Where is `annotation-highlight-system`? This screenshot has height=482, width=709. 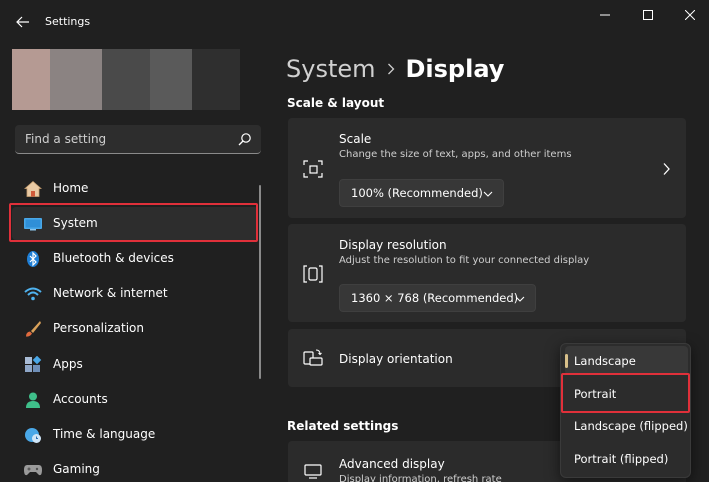 annotation-highlight-system is located at coordinates (133, 222).